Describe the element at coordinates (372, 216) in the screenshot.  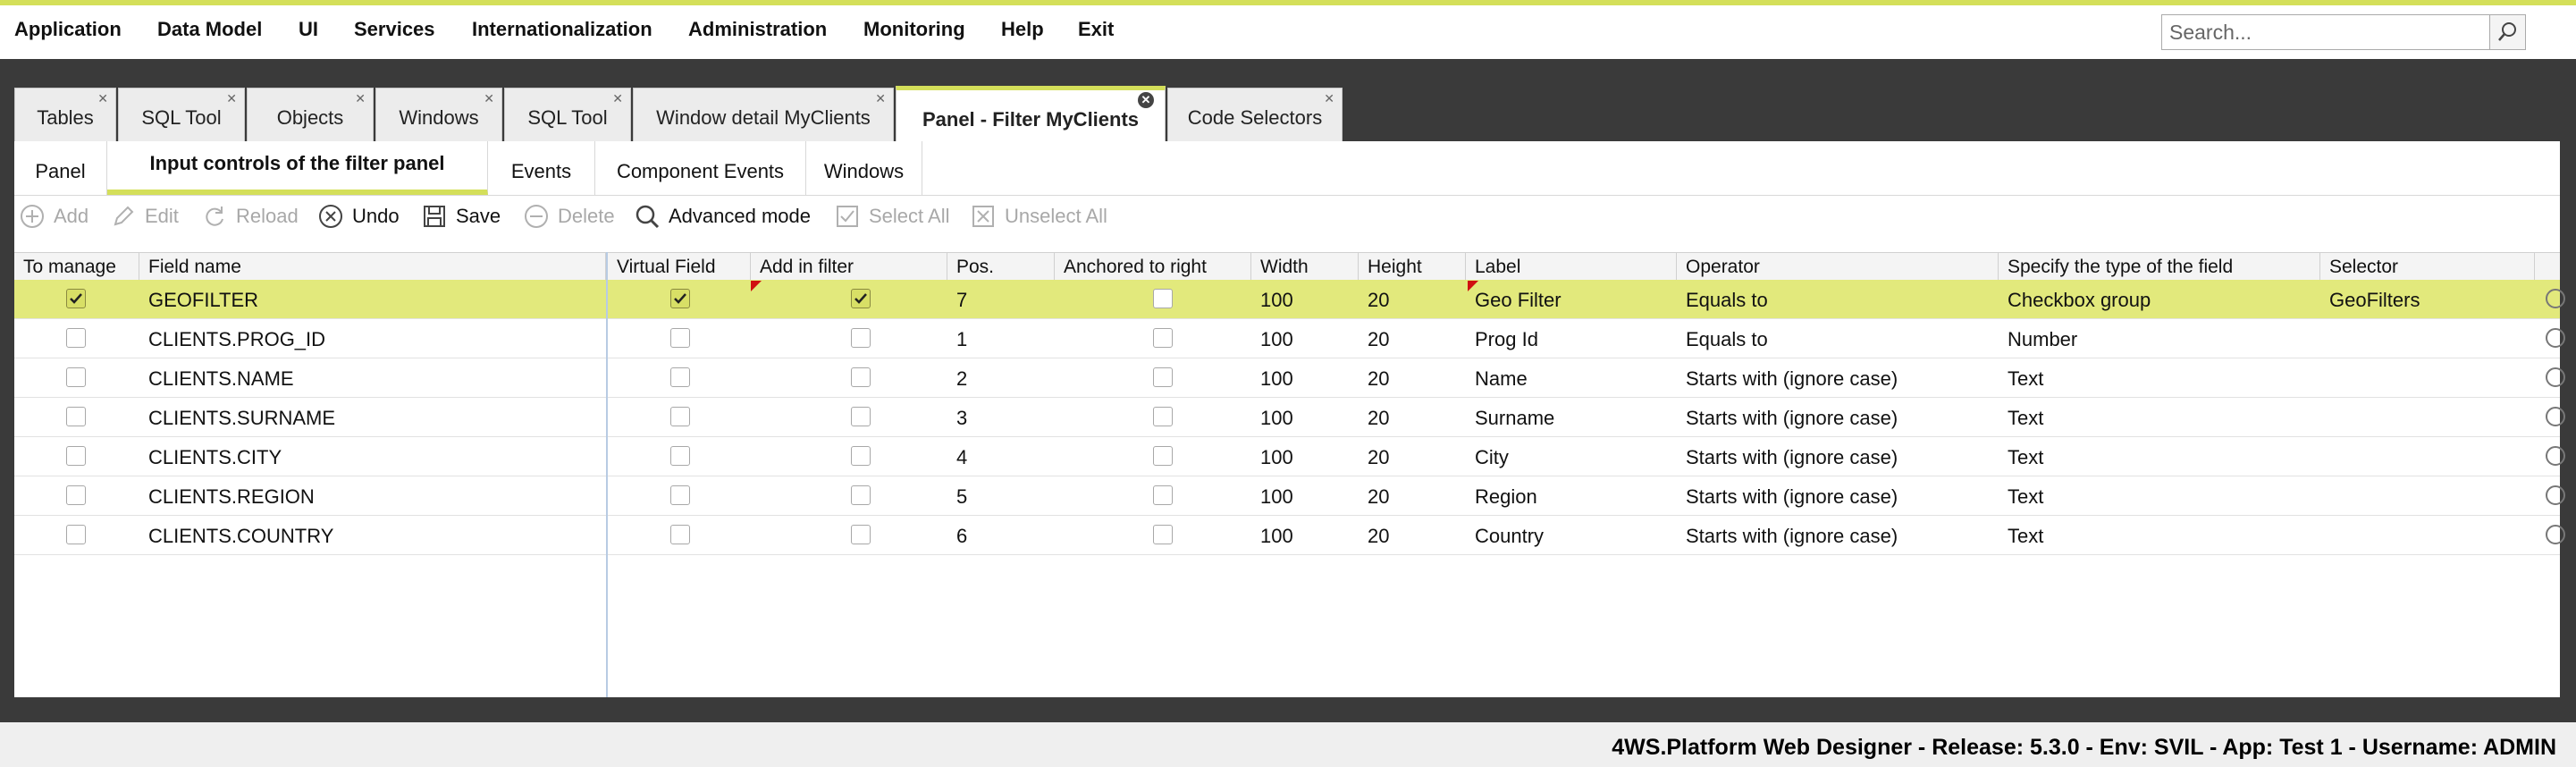
I see `undo-button: Undo` at that location.